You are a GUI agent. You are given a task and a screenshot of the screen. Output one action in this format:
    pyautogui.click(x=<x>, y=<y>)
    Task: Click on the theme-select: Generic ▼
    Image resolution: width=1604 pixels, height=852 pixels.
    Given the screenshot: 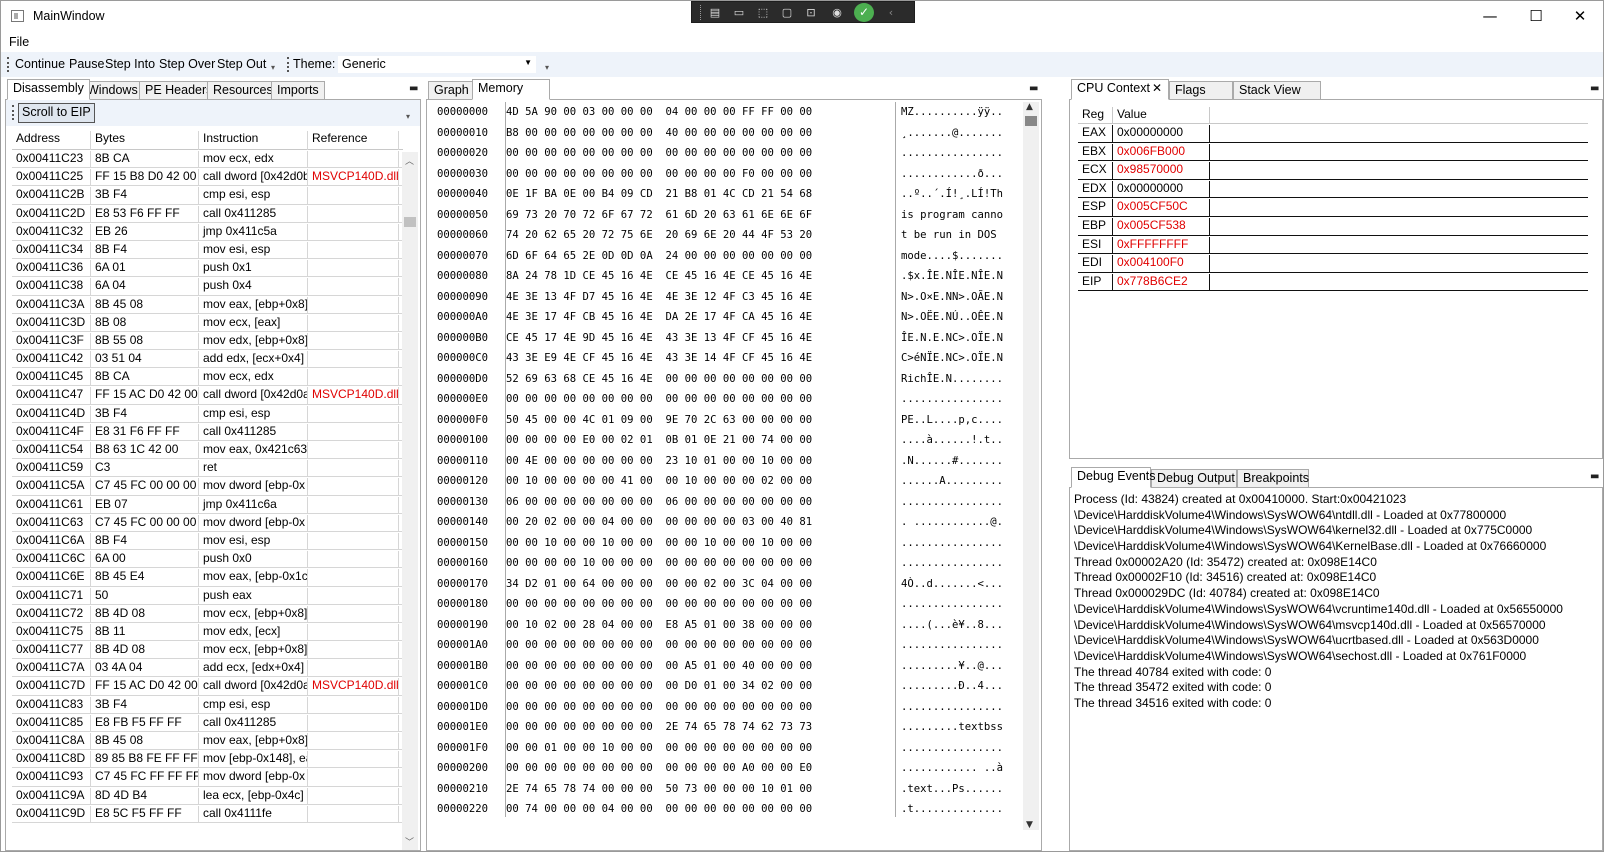 What is the action you would take?
    pyautogui.click(x=437, y=64)
    